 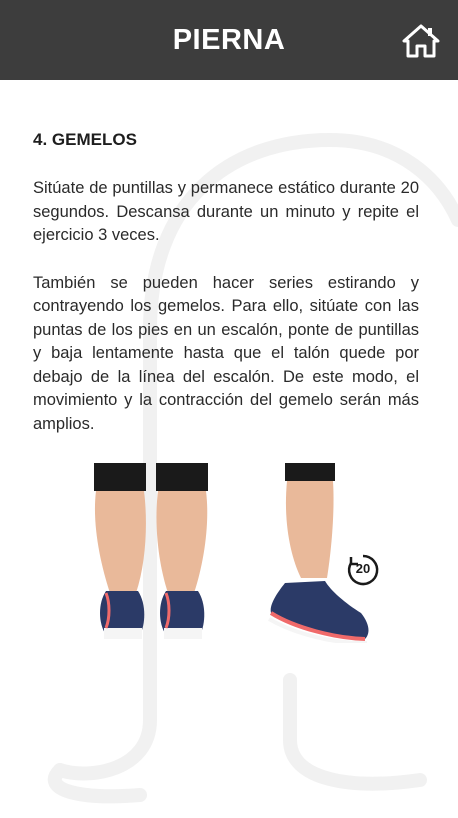 I want to click on home-button, so click(x=421, y=41).